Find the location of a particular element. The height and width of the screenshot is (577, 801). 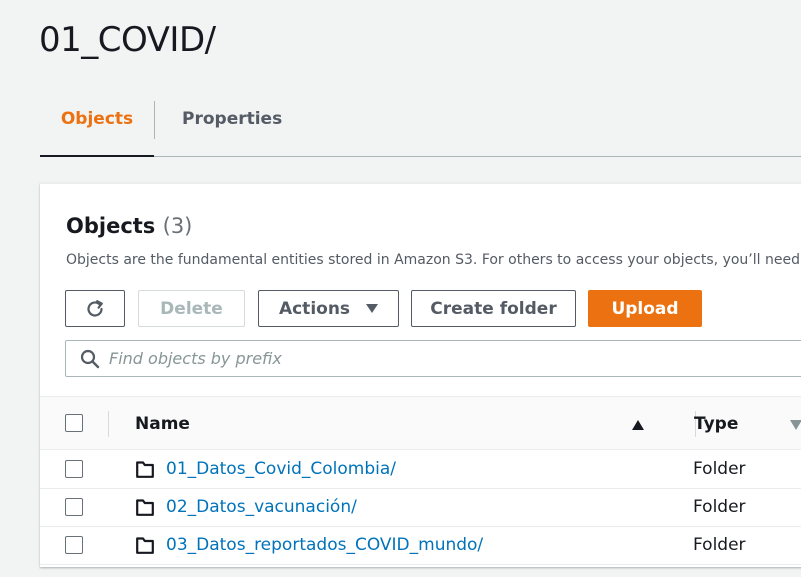

refresh-icon is located at coordinates (95, 308).